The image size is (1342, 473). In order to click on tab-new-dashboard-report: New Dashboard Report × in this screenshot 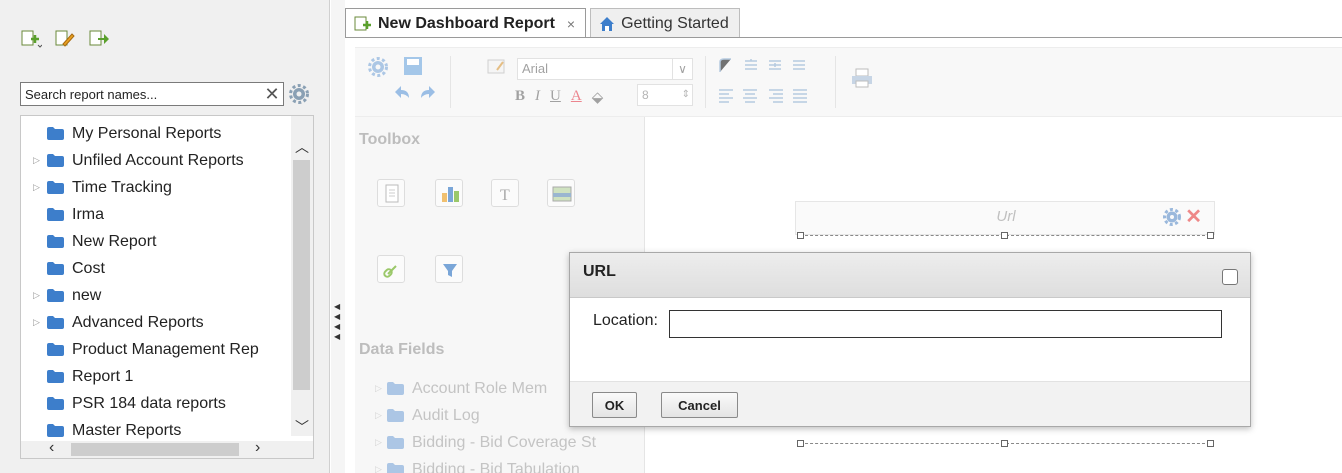, I will do `click(466, 23)`.